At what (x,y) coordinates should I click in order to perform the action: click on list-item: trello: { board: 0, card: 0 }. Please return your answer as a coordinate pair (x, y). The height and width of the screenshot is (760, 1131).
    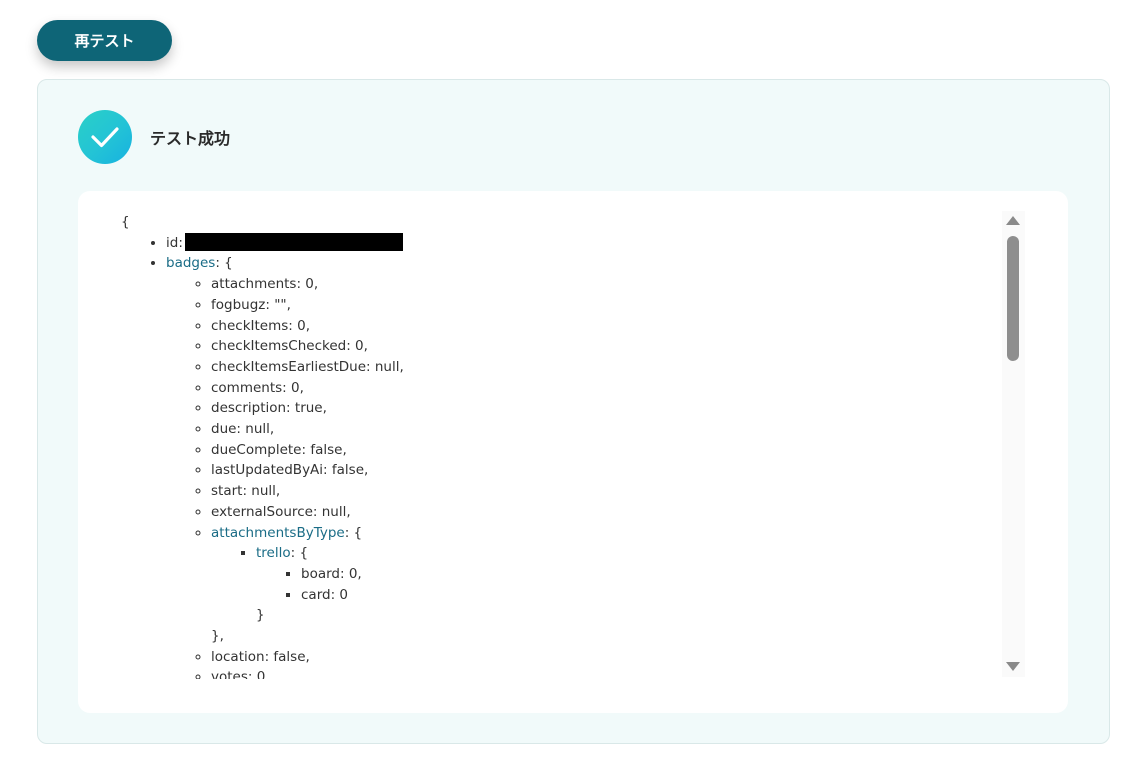
    Looking at the image, I should click on (639, 584).